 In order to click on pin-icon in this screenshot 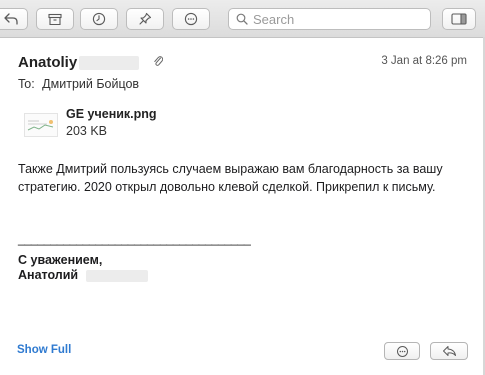, I will do `click(145, 18)`.